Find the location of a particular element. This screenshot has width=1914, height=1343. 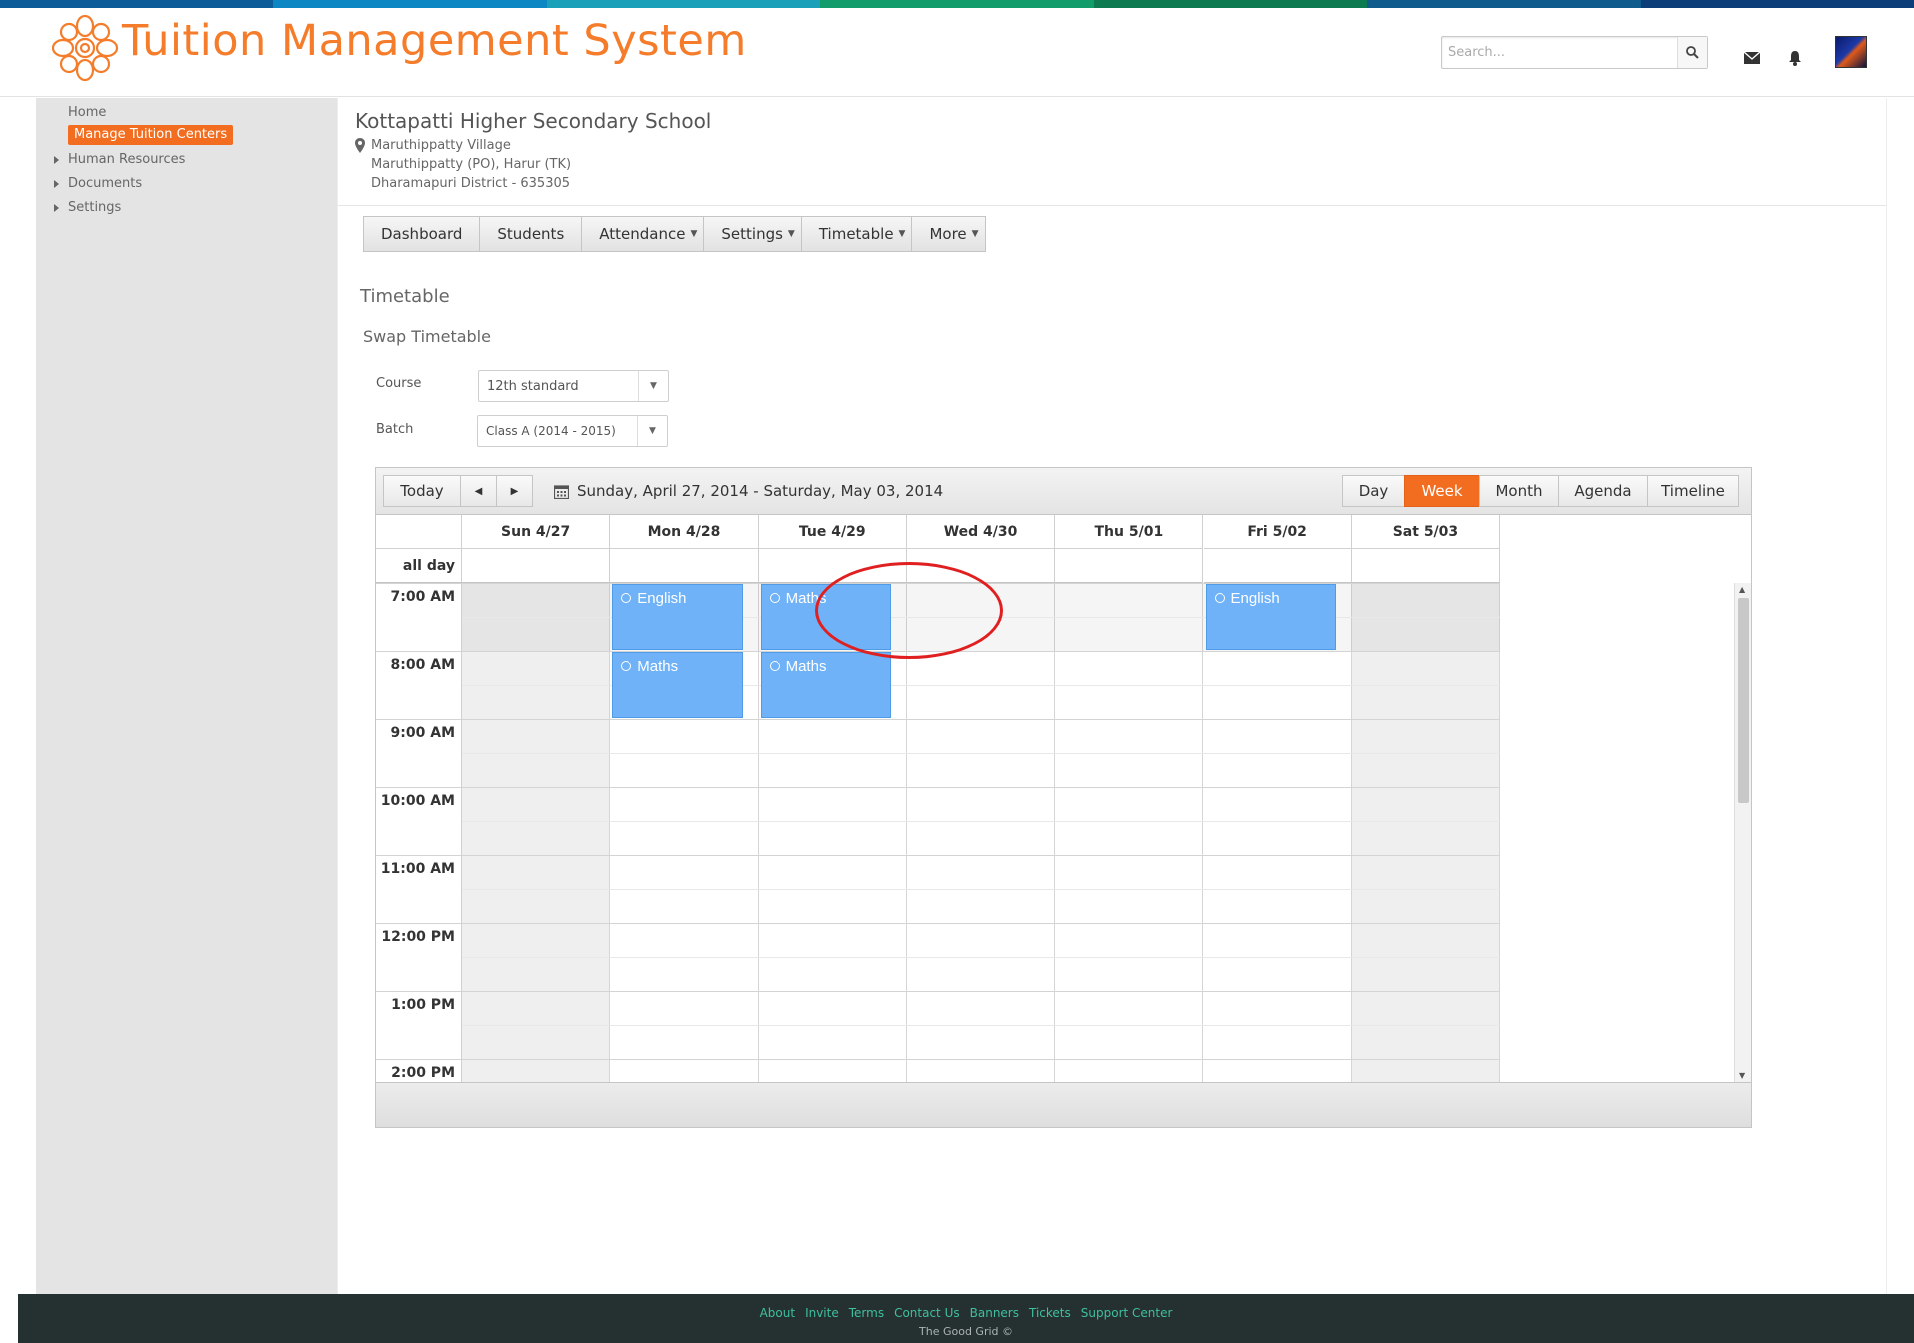

footer-link-invite: Invite is located at coordinates (822, 1313).